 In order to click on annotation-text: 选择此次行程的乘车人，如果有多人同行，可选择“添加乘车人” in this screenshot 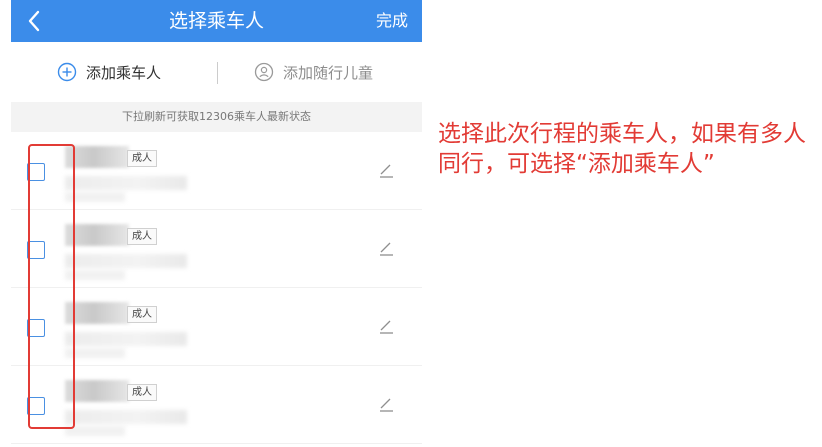, I will do `click(622, 149)`.